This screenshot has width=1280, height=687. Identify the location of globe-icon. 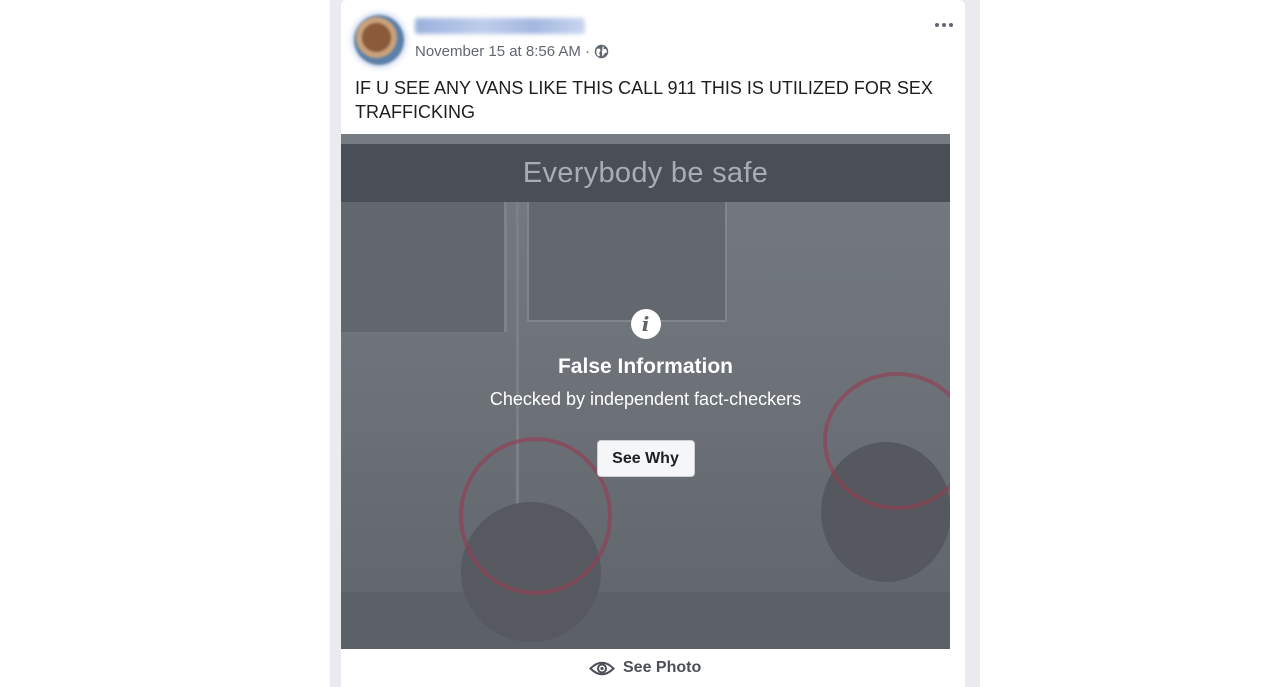
(601, 51).